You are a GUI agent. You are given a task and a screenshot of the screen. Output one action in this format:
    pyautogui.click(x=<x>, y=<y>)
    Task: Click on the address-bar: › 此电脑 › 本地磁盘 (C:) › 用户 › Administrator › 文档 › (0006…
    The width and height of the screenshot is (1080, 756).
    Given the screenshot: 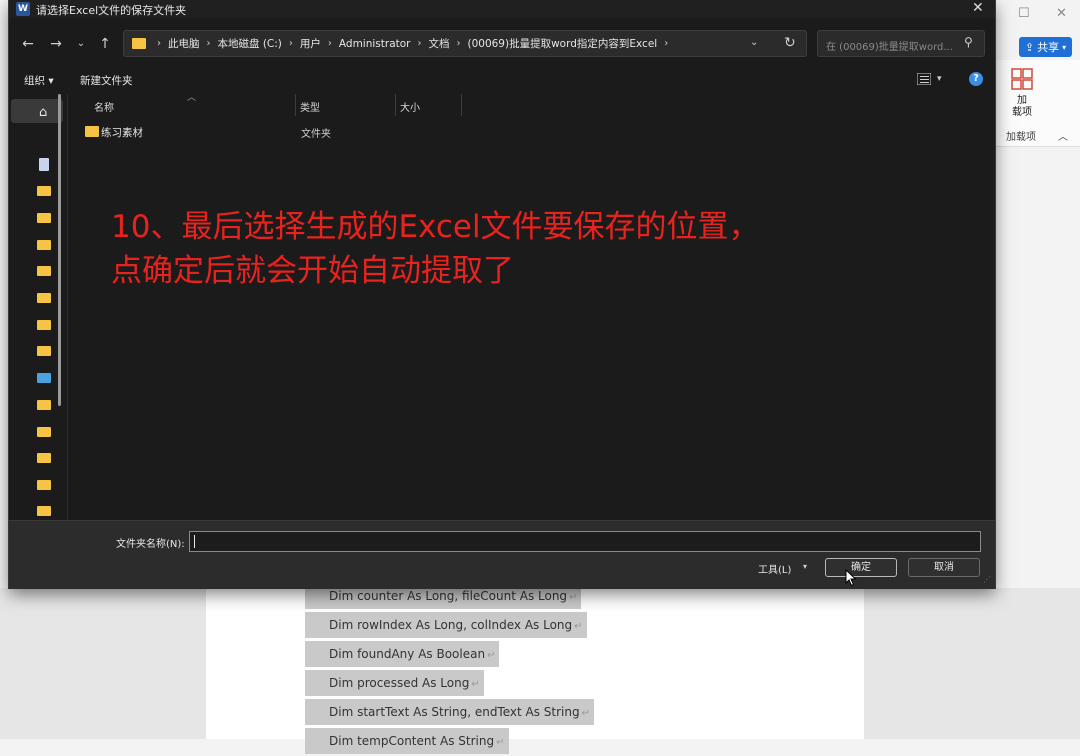 What is the action you would take?
    pyautogui.click(x=465, y=43)
    